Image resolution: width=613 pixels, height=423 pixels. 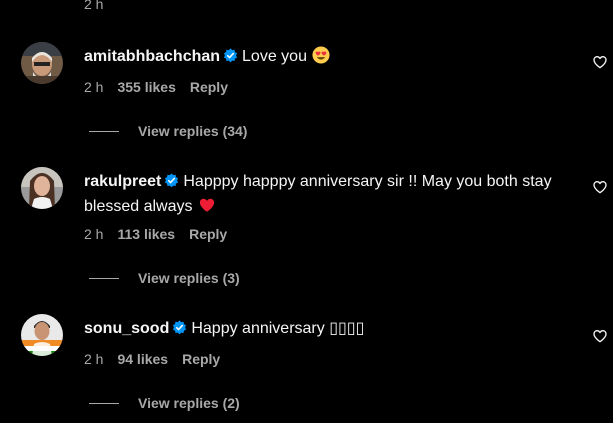 What do you see at coordinates (321, 55) in the screenshot?
I see `heart-eyes-emoji-icon` at bounding box center [321, 55].